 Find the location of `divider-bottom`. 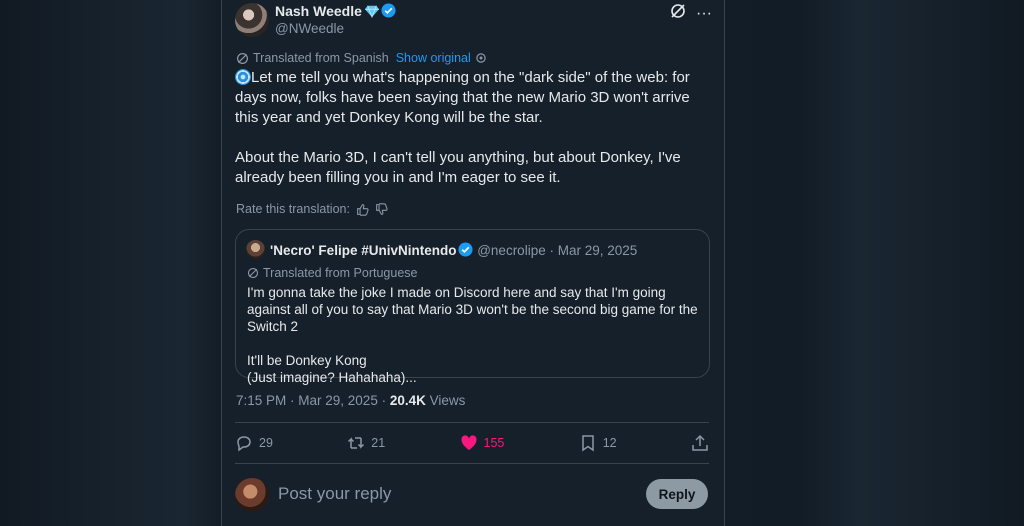

divider-bottom is located at coordinates (472, 463).